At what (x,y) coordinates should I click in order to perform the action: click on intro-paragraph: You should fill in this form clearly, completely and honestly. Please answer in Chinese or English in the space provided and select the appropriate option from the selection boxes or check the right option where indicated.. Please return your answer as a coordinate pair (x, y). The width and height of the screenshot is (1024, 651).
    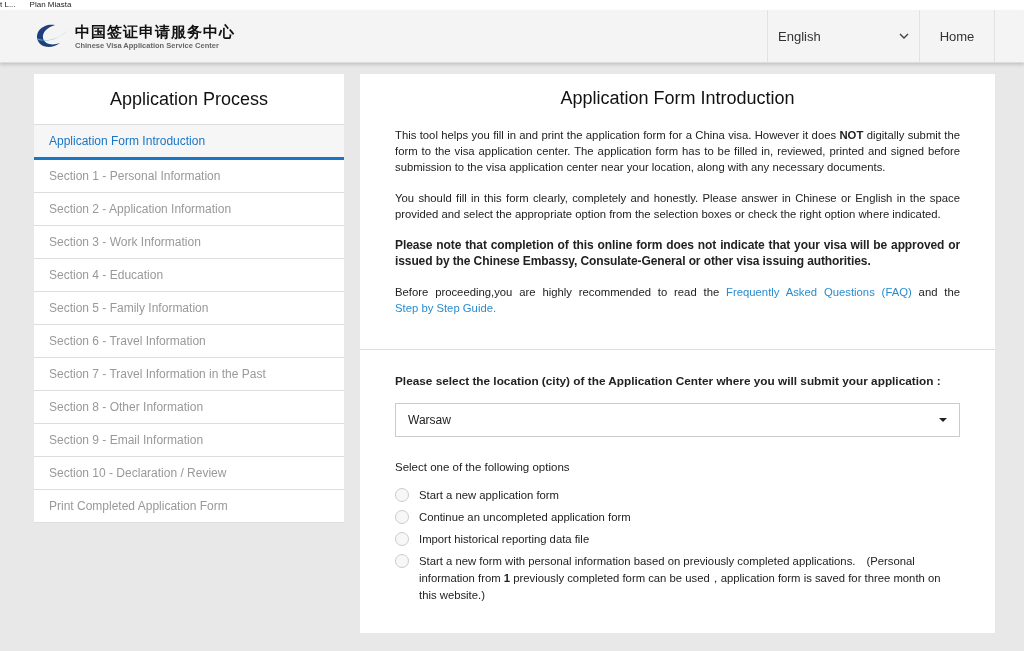
    Looking at the image, I should click on (677, 206).